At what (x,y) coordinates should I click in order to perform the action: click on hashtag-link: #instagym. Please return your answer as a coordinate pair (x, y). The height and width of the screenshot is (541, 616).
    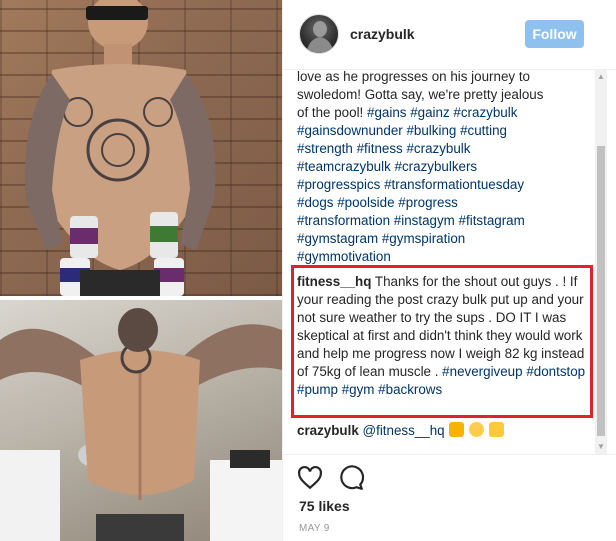
    Looking at the image, I should click on (424, 220).